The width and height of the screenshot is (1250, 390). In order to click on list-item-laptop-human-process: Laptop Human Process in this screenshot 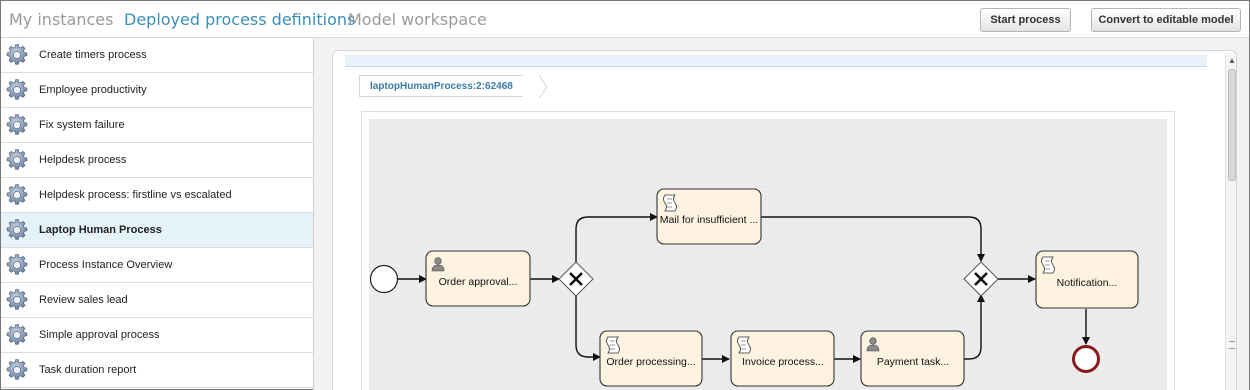, I will do `click(157, 230)`.